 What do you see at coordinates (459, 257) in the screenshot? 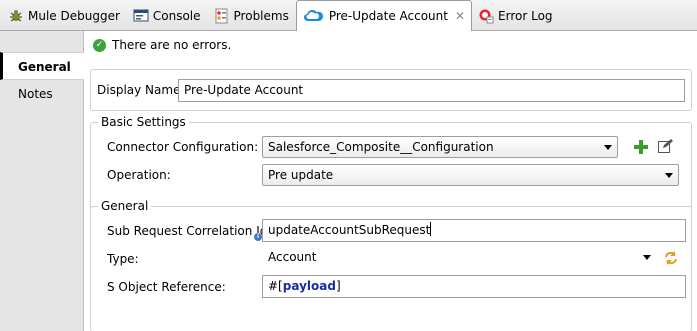
I see `type-select: Account` at bounding box center [459, 257].